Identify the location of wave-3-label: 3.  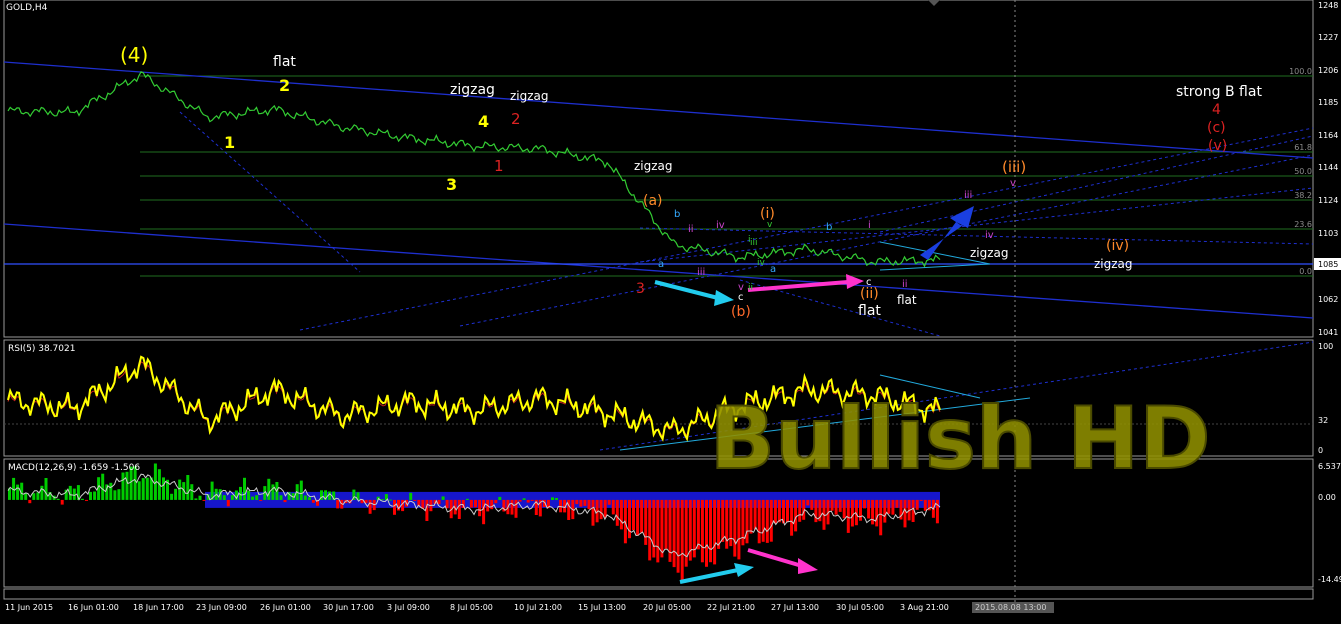
(451, 184).